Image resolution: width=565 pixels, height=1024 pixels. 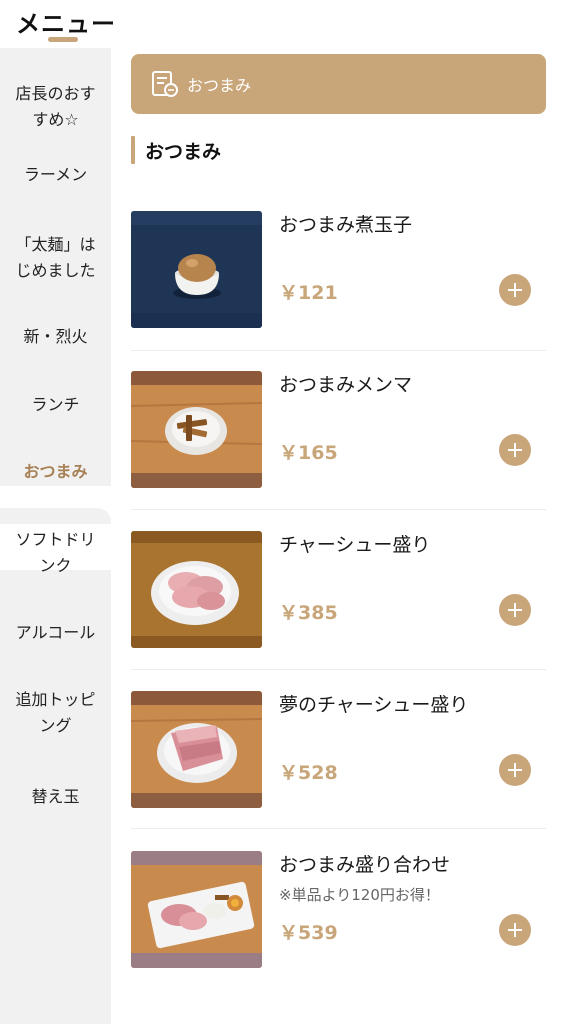 I want to click on sidebar-item-label: ソフトドリンク, so click(x=55, y=552).